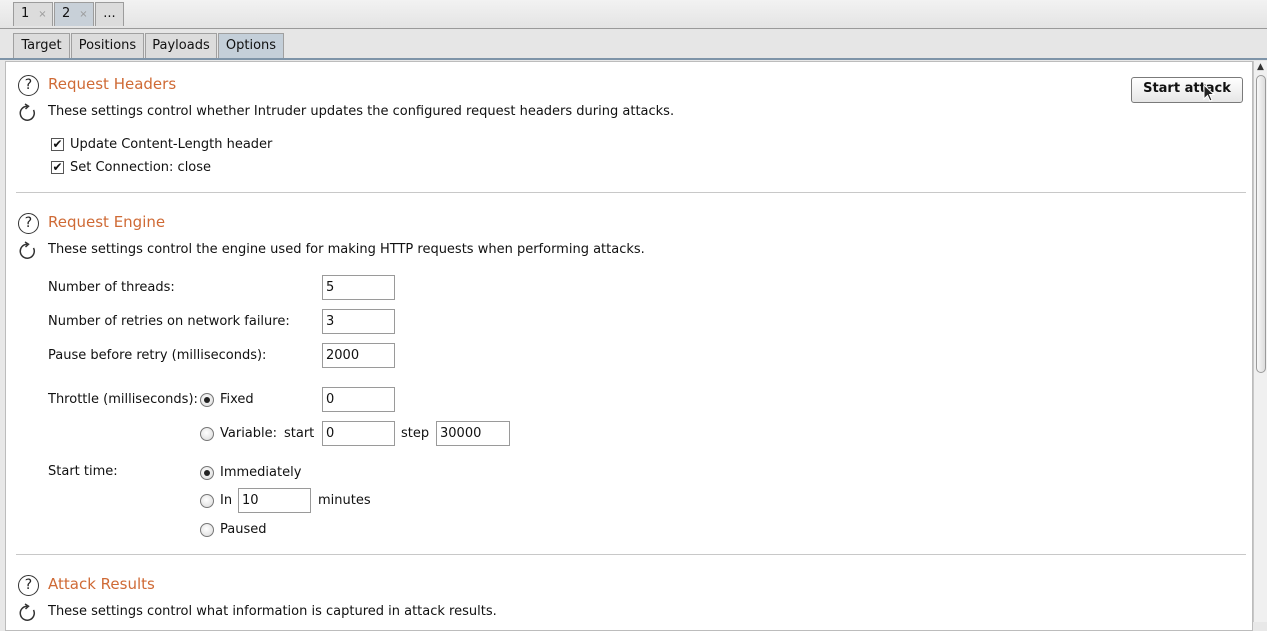 This screenshot has width=1267, height=631. Describe the element at coordinates (358, 287) in the screenshot. I see `threads-input` at that location.